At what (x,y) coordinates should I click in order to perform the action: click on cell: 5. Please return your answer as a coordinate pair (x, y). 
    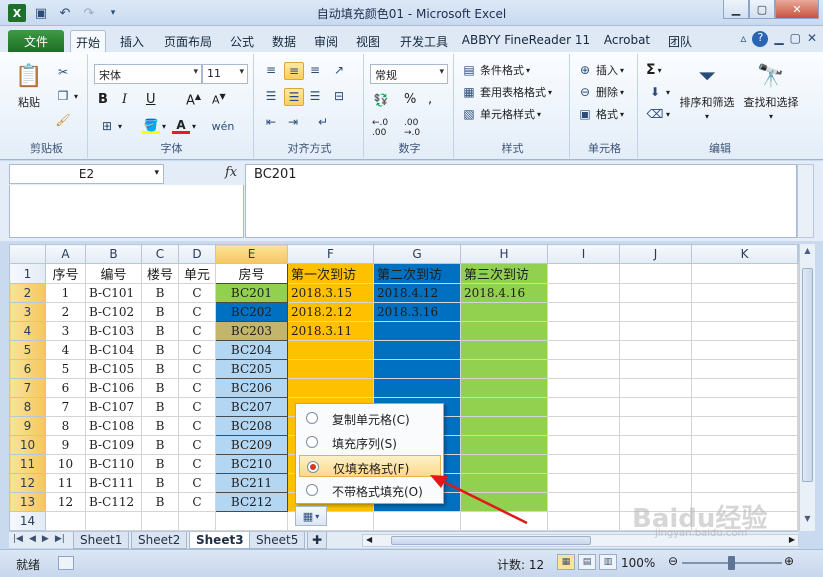
    Looking at the image, I should click on (65, 369).